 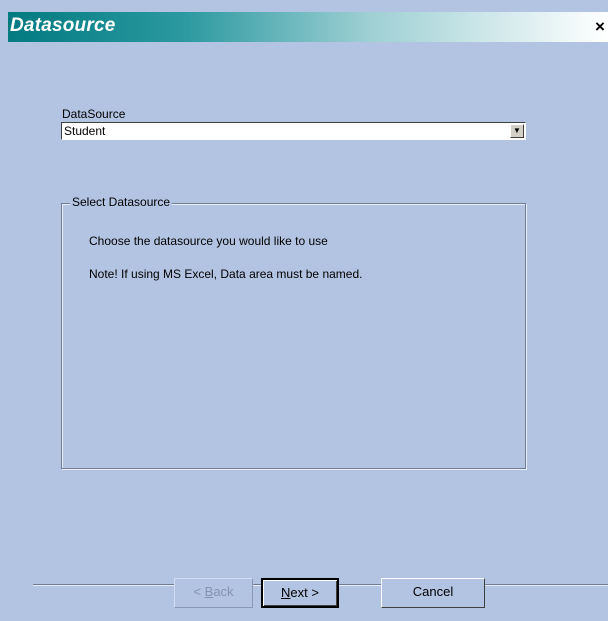 What do you see at coordinates (433, 593) in the screenshot?
I see `cancel-button: Cancel` at bounding box center [433, 593].